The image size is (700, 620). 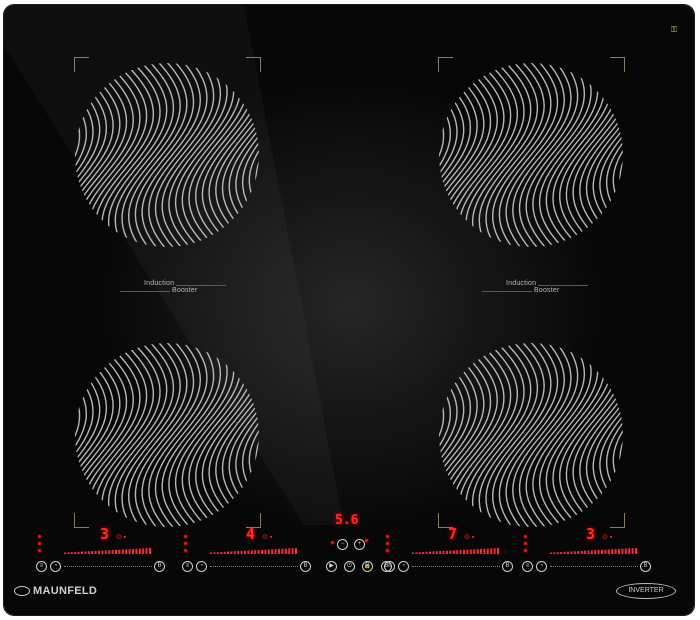 I want to click on brand-logo: MAUNFELD, so click(x=55, y=591).